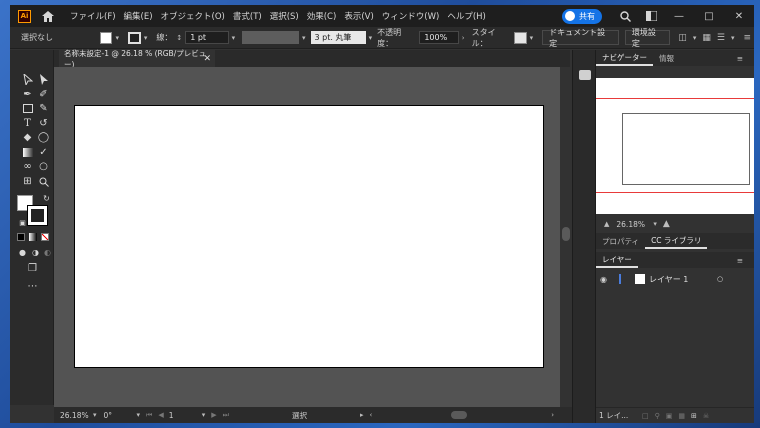 This screenshot has width=760, height=428. What do you see at coordinates (675, 146) in the screenshot?
I see `navigator-thumbnail` at bounding box center [675, 146].